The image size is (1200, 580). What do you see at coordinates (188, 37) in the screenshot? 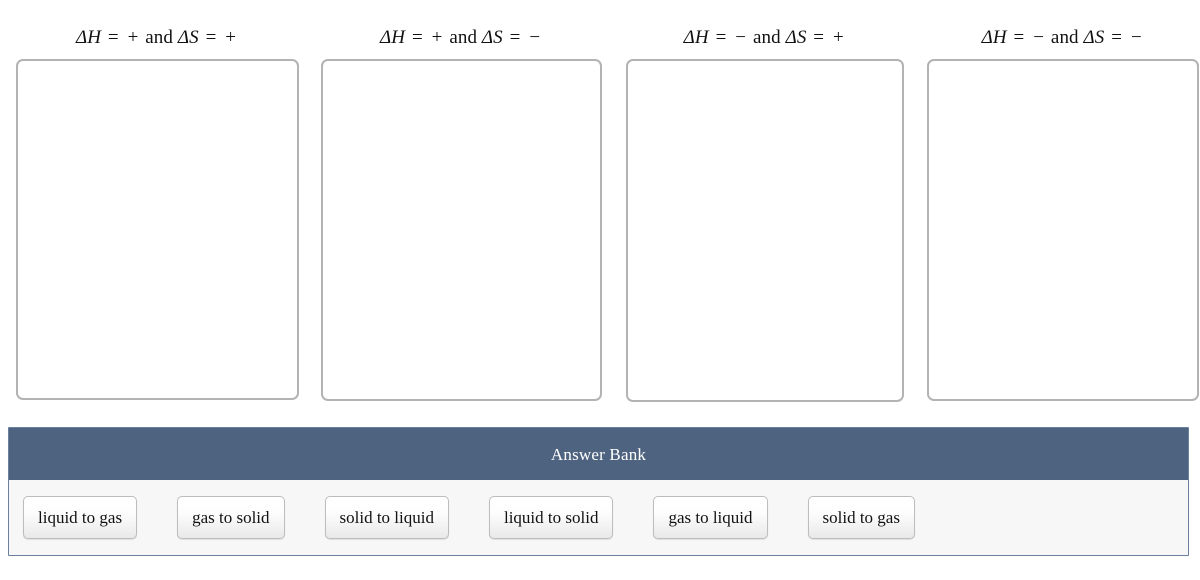
I see `delta-s-symbol-1: ΔS` at bounding box center [188, 37].